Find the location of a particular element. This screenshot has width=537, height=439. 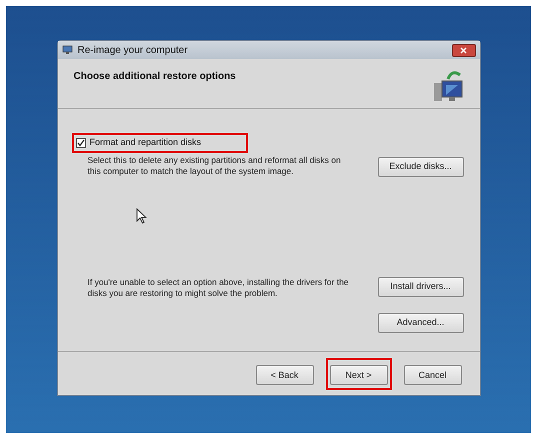

drivers-description: If you're unable to select an option above, installing the drivers for the disks you are restoring to might solve the problem. is located at coordinates (219, 287).